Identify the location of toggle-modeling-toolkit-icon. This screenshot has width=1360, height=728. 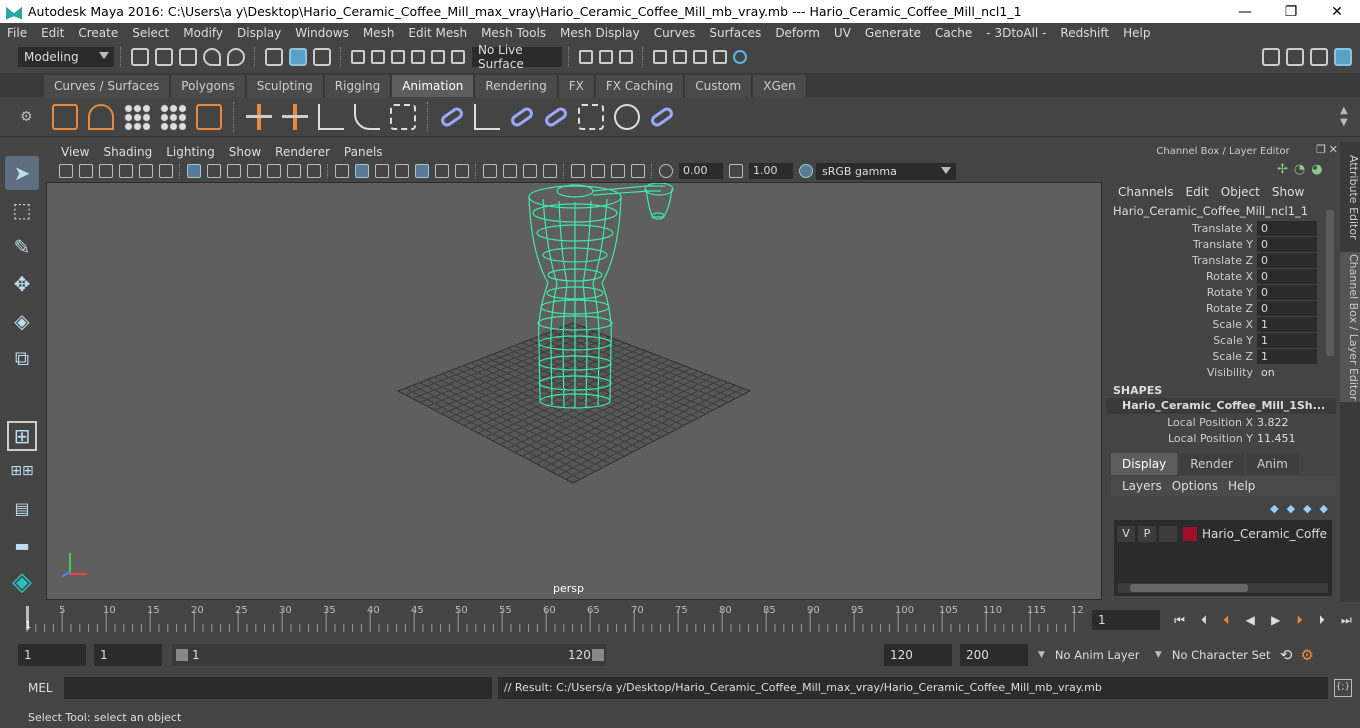
(1295, 57).